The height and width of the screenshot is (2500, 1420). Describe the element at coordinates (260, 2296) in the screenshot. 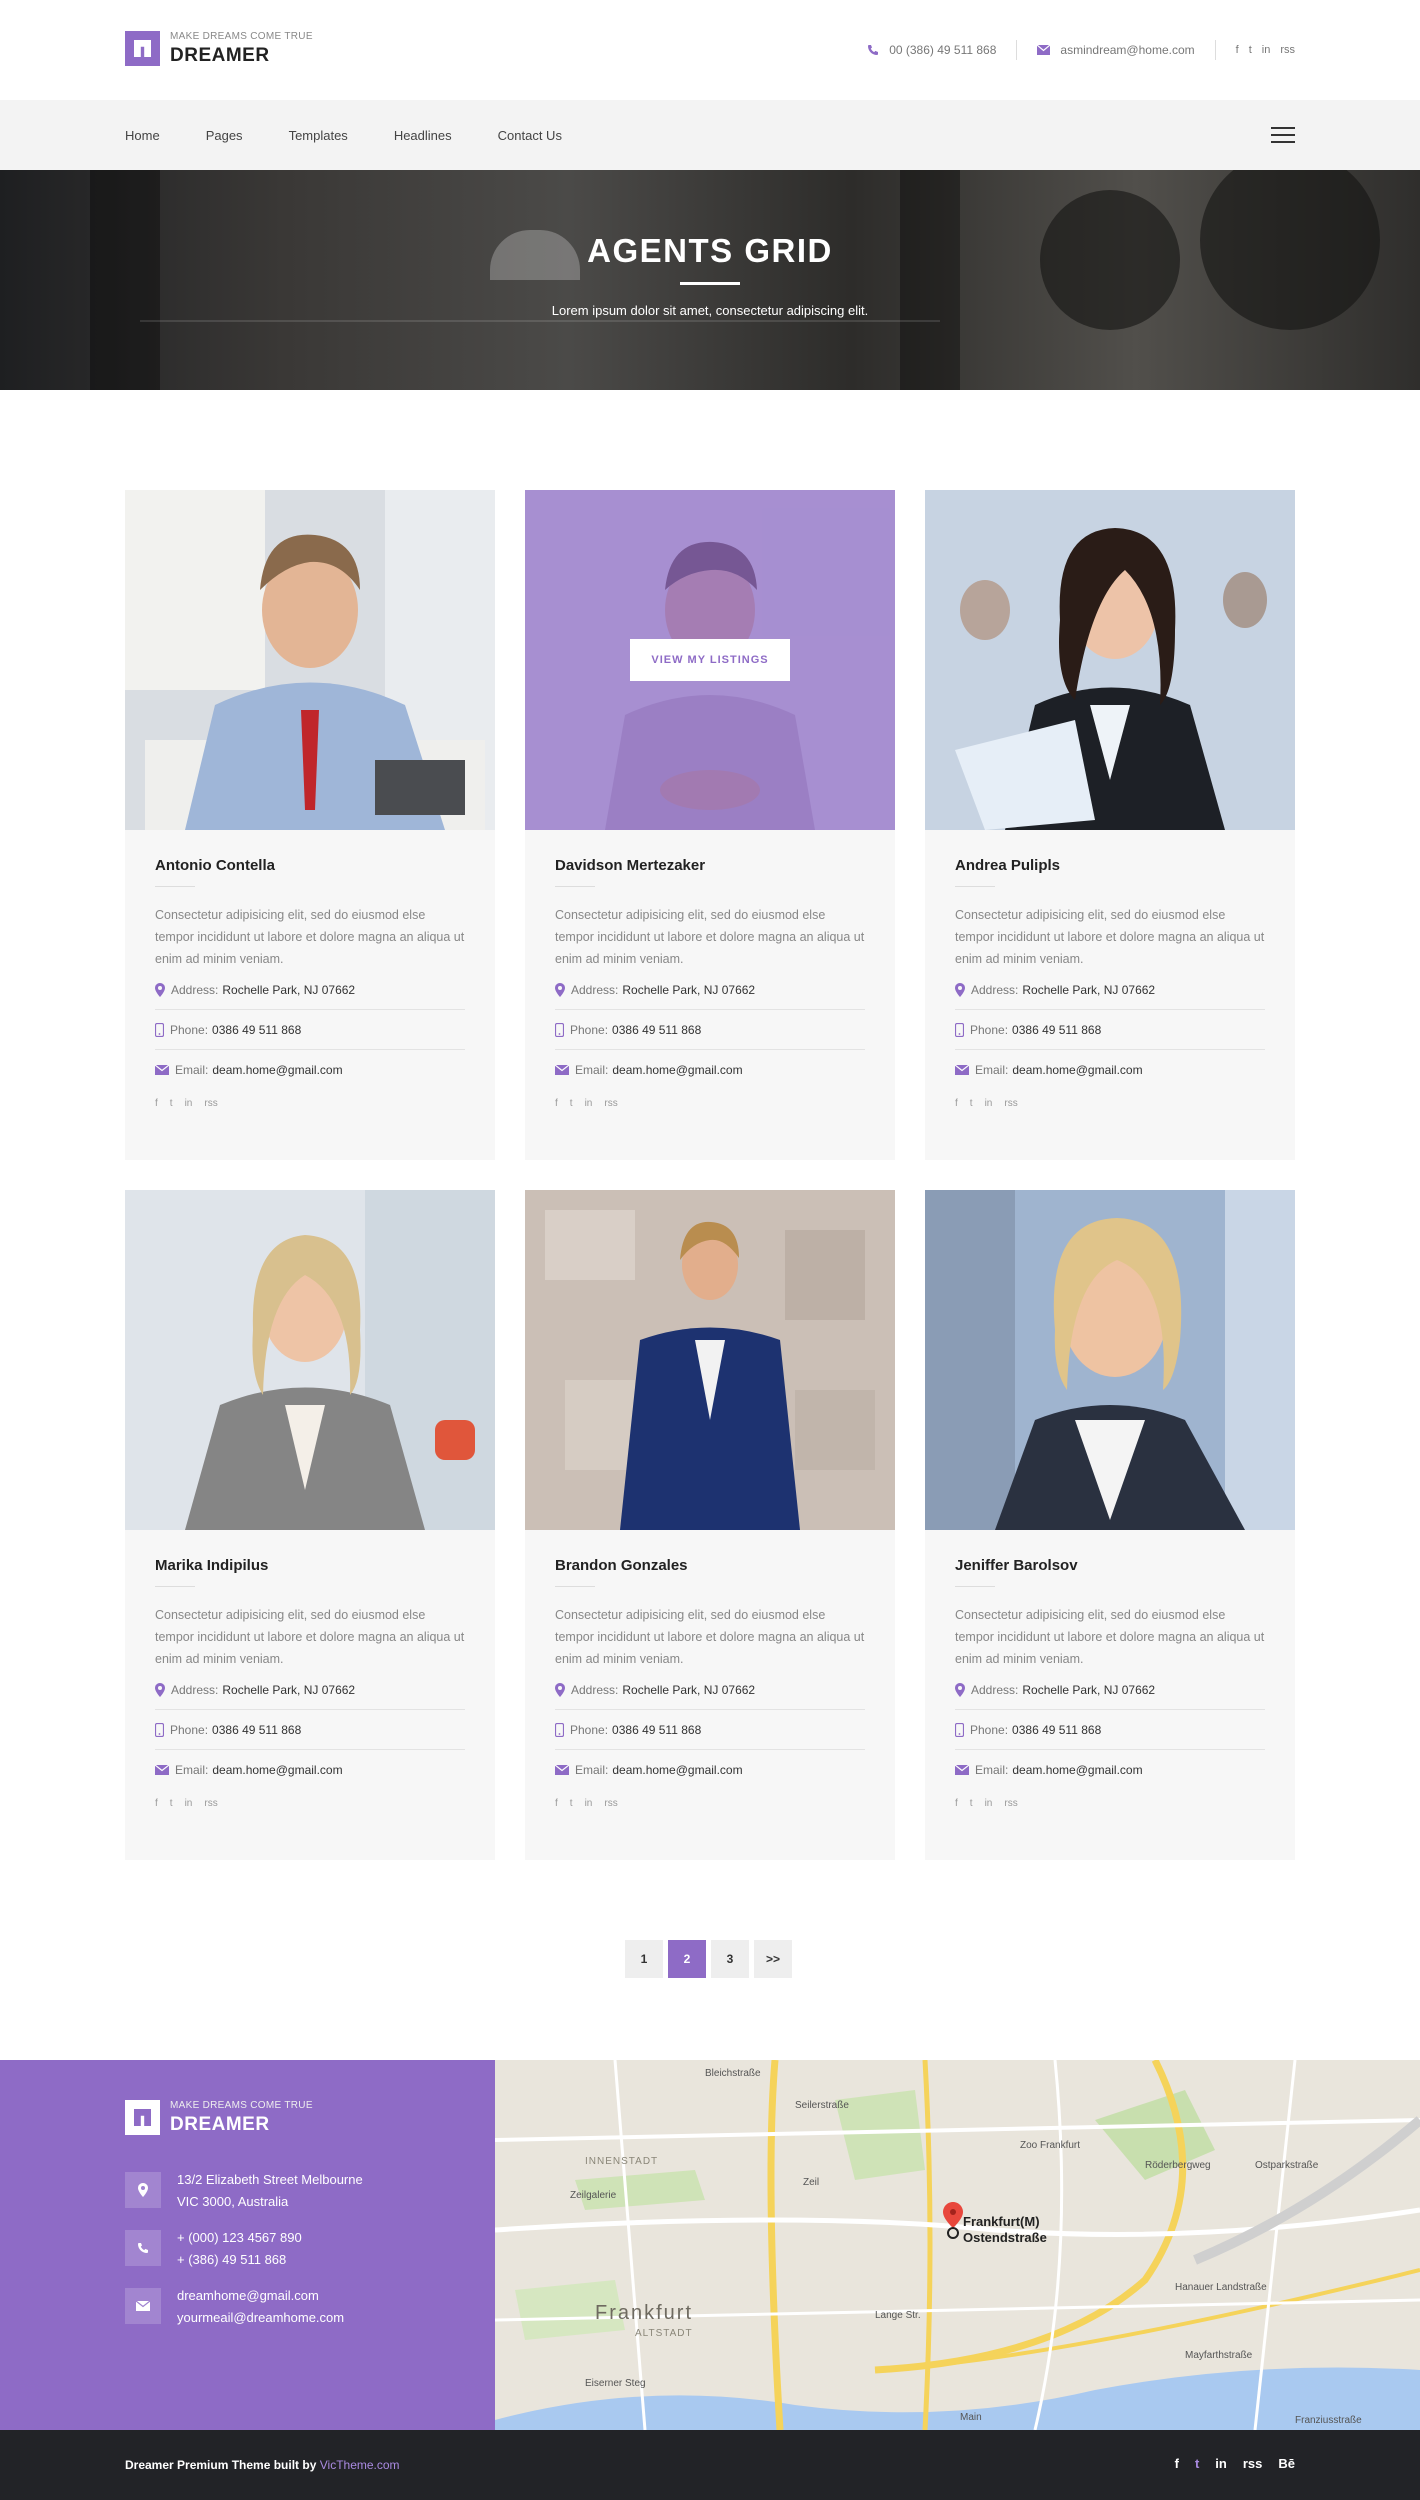

I see `footer-email: dreamhome@gmail.com` at that location.